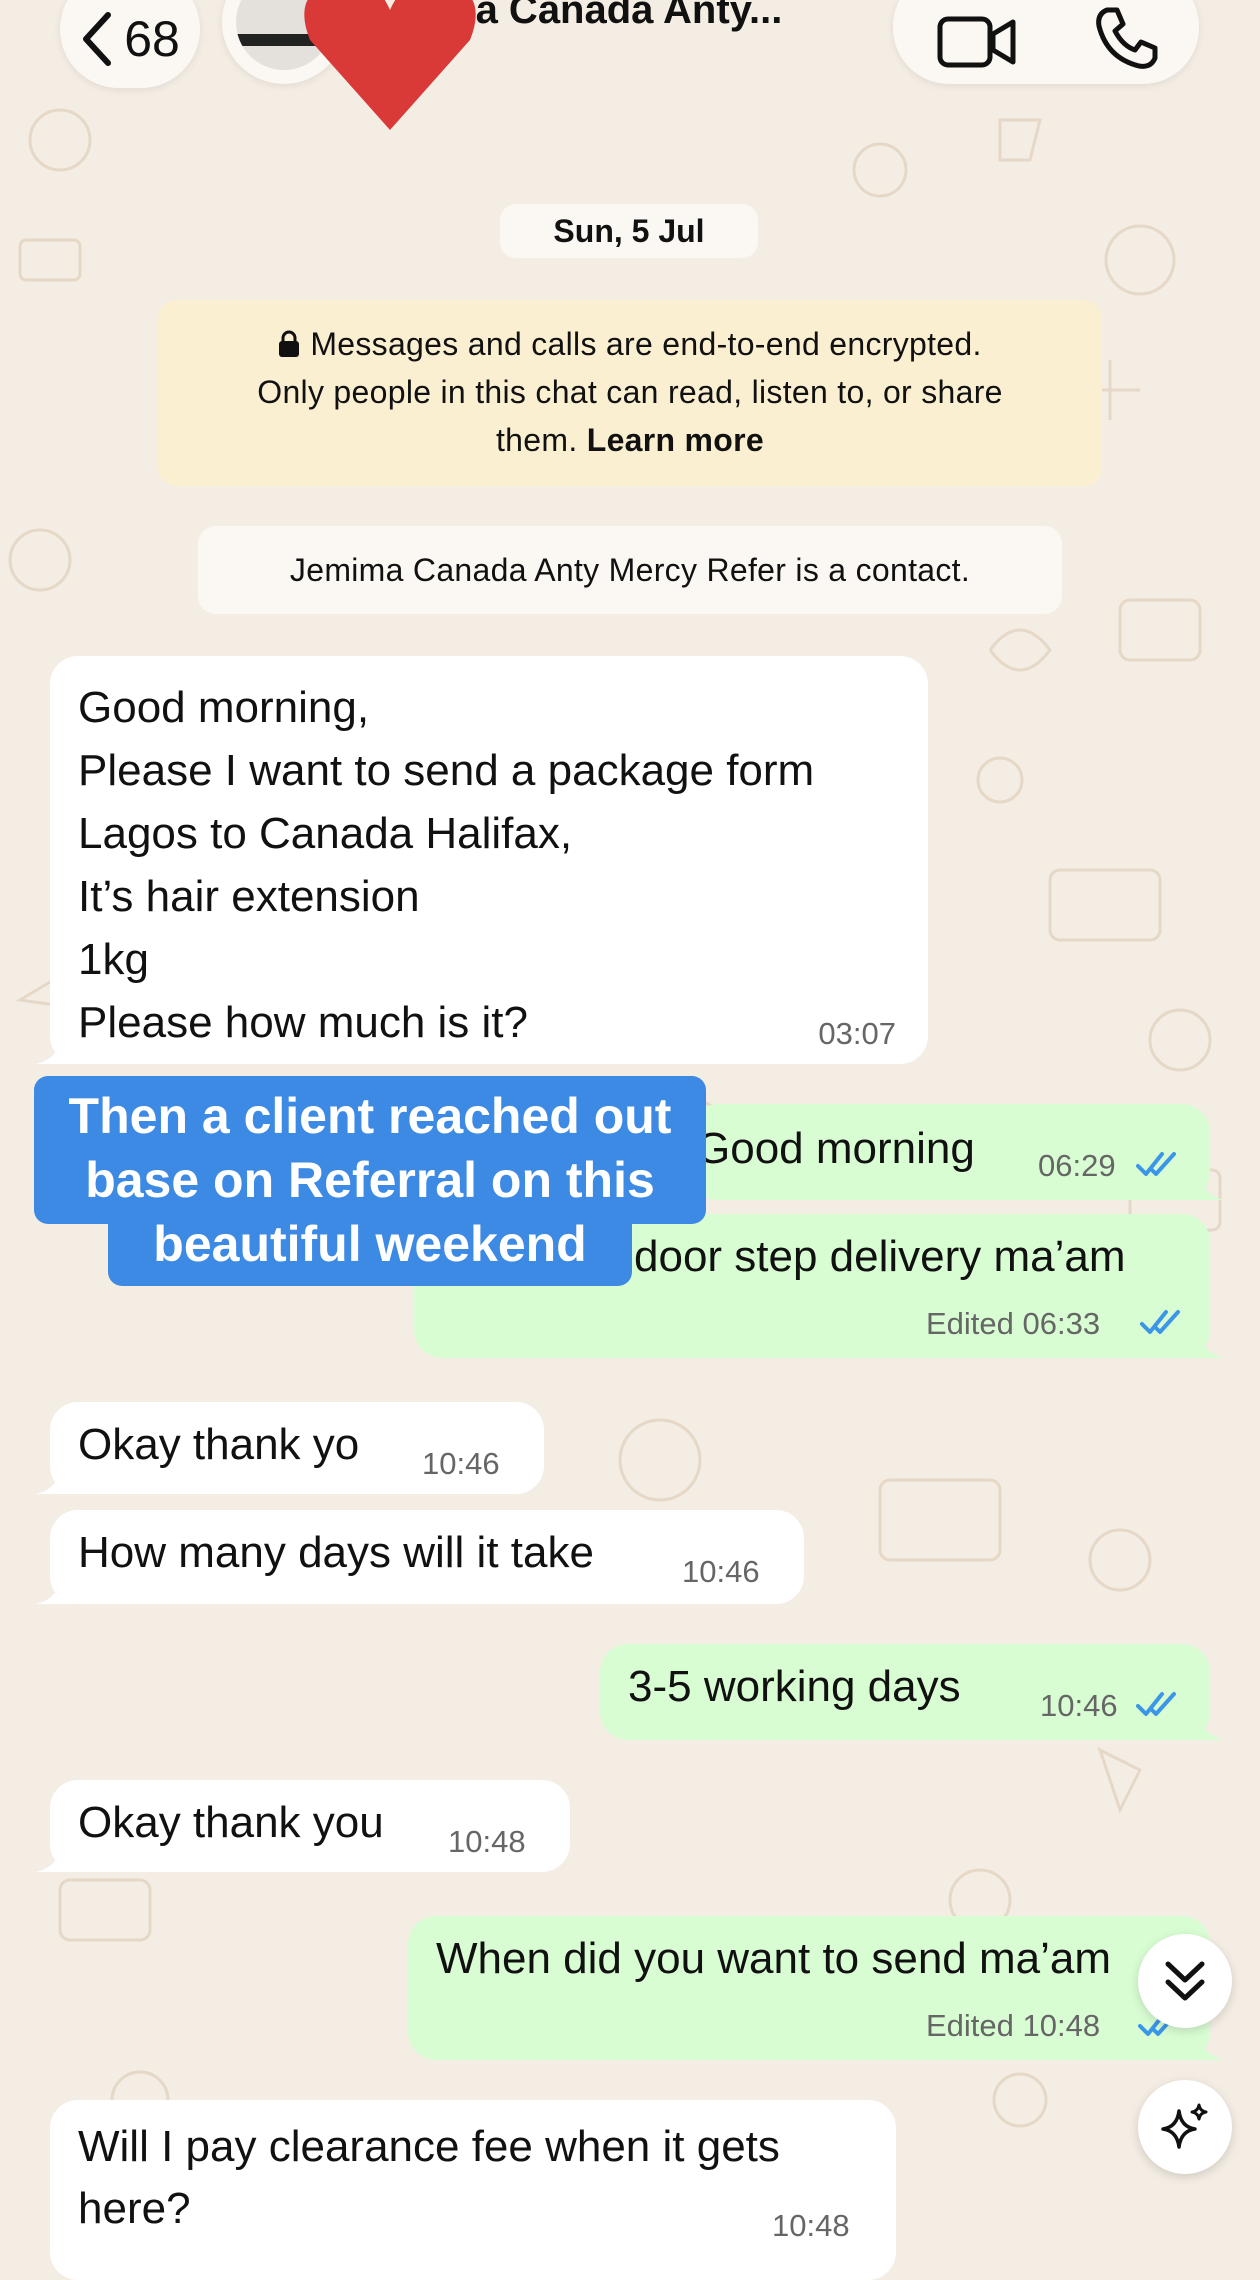 Image resolution: width=1260 pixels, height=2280 pixels. What do you see at coordinates (289, 343) in the screenshot?
I see `lock-icon` at bounding box center [289, 343].